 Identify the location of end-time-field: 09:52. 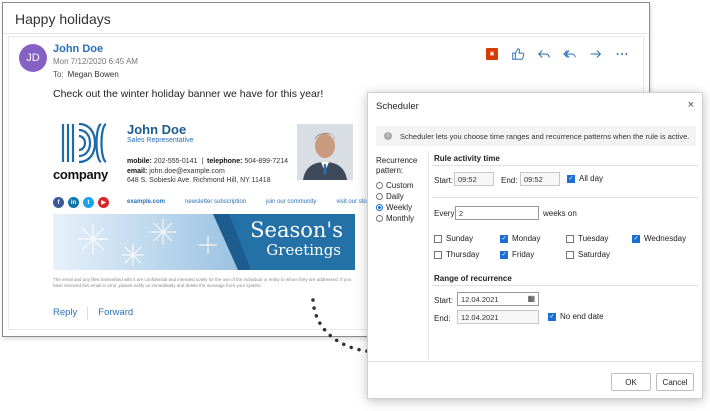
(540, 179).